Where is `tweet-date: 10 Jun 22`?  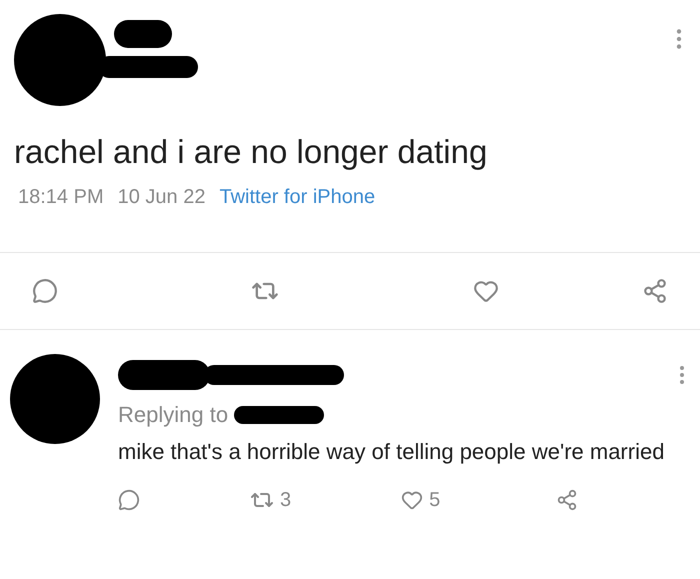
tweet-date: 10 Jun 22 is located at coordinates (162, 197).